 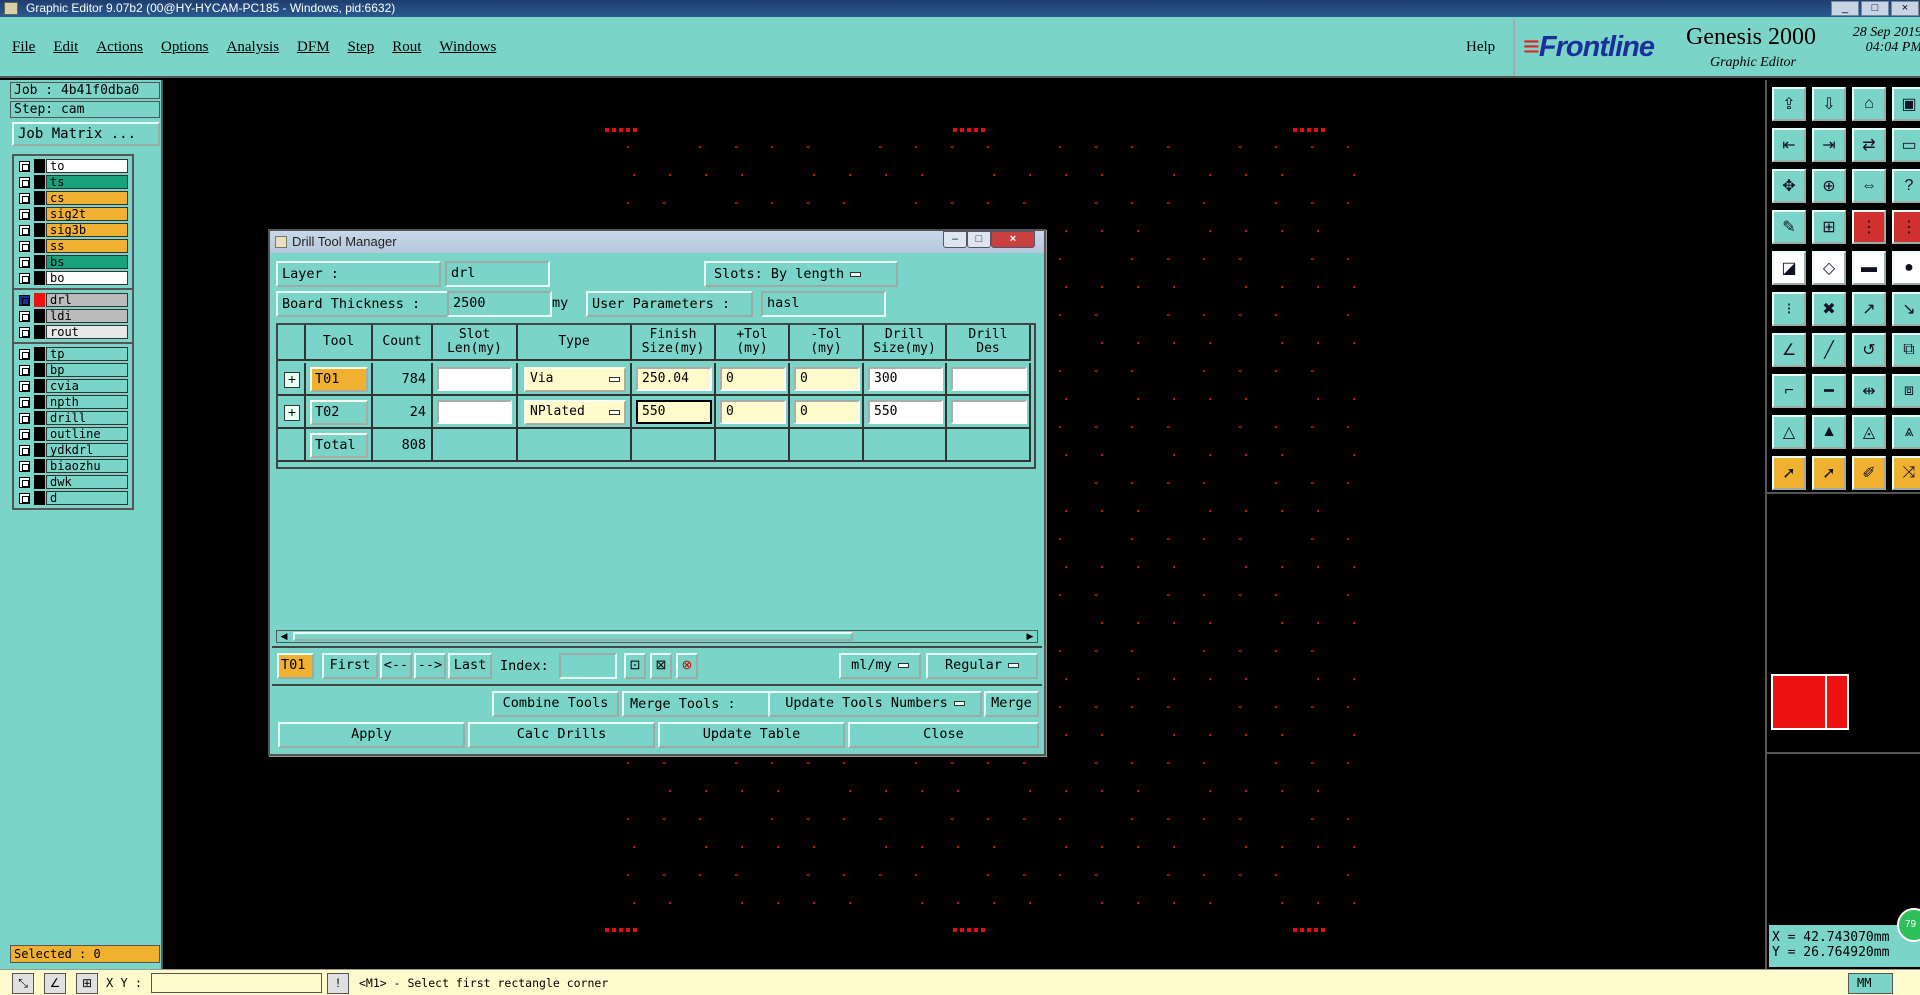 I want to click on dialog-close-icon: ×, so click(x=1013, y=239).